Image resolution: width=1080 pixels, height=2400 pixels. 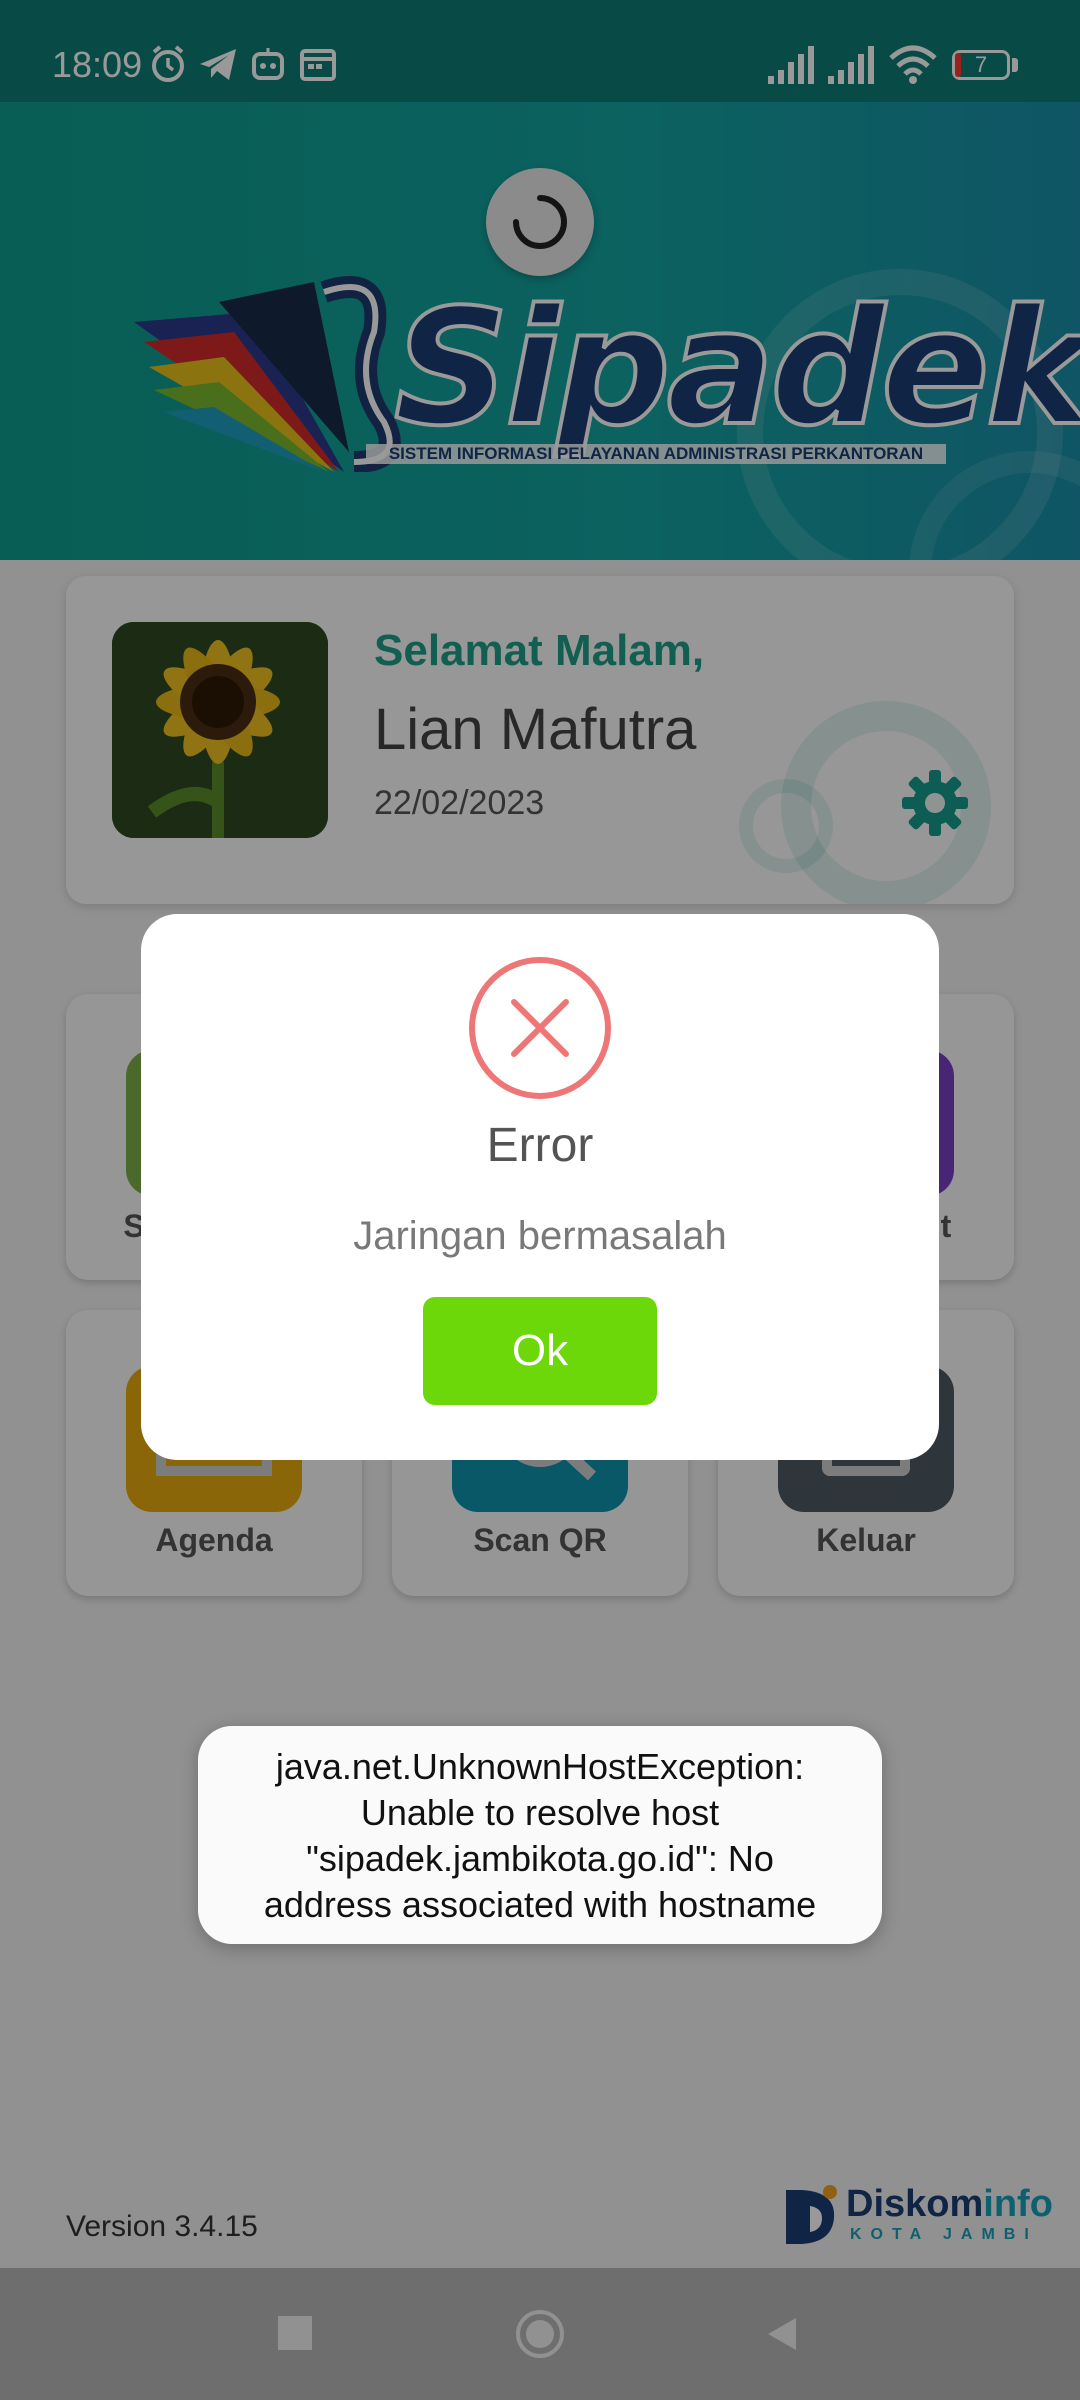 What do you see at coordinates (540, 1766) in the screenshot?
I see `toast-line: java.net.UnknownHostException:` at bounding box center [540, 1766].